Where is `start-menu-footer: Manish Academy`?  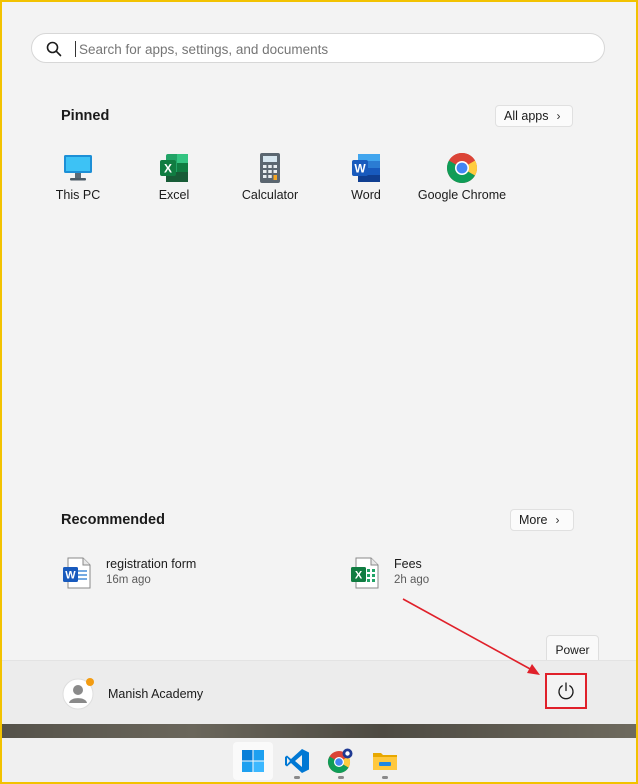
start-menu-footer: Manish Academy is located at coordinates (319, 692).